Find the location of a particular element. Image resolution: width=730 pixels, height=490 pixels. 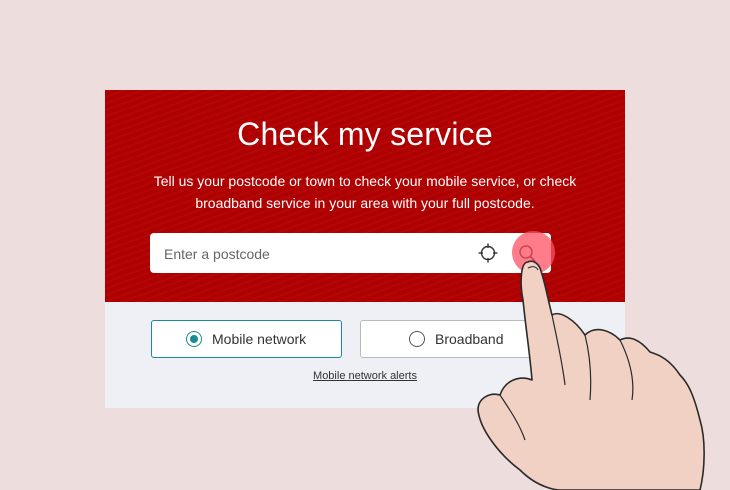

mobile-network-radio is located at coordinates (194, 339).